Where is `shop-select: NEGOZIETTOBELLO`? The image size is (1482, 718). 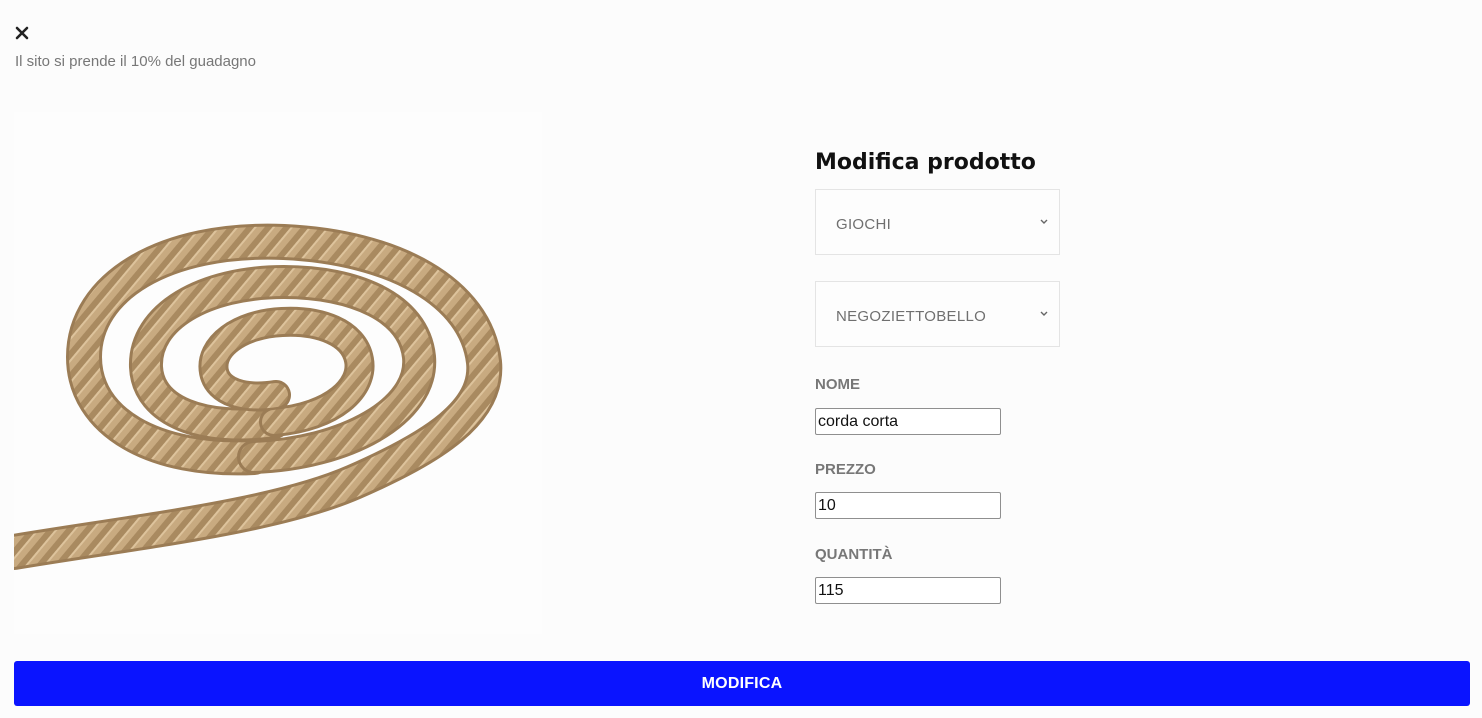
shop-select: NEGOZIETTOBELLO is located at coordinates (937, 314).